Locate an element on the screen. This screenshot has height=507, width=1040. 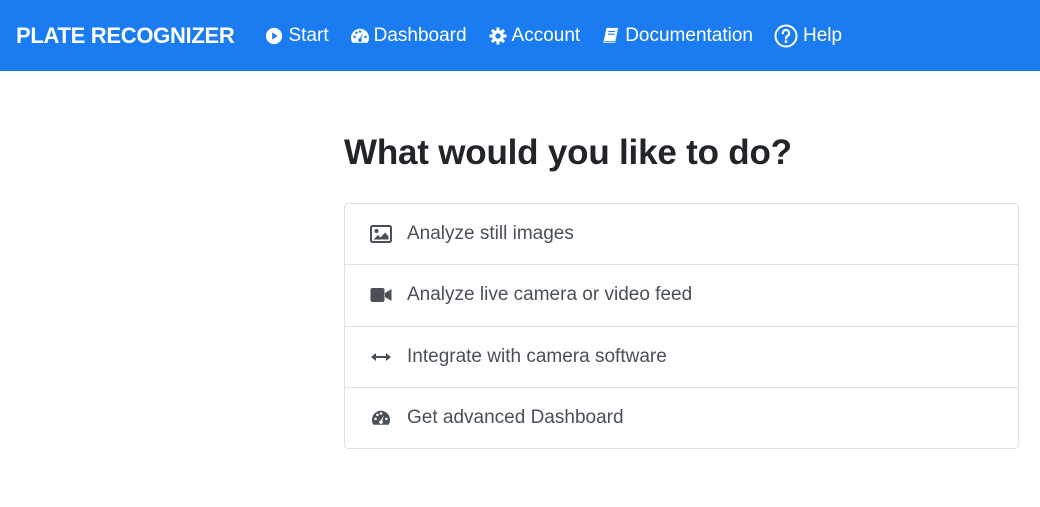
option-analyze-live-camera: Analyze live camera or video feed is located at coordinates (681, 296).